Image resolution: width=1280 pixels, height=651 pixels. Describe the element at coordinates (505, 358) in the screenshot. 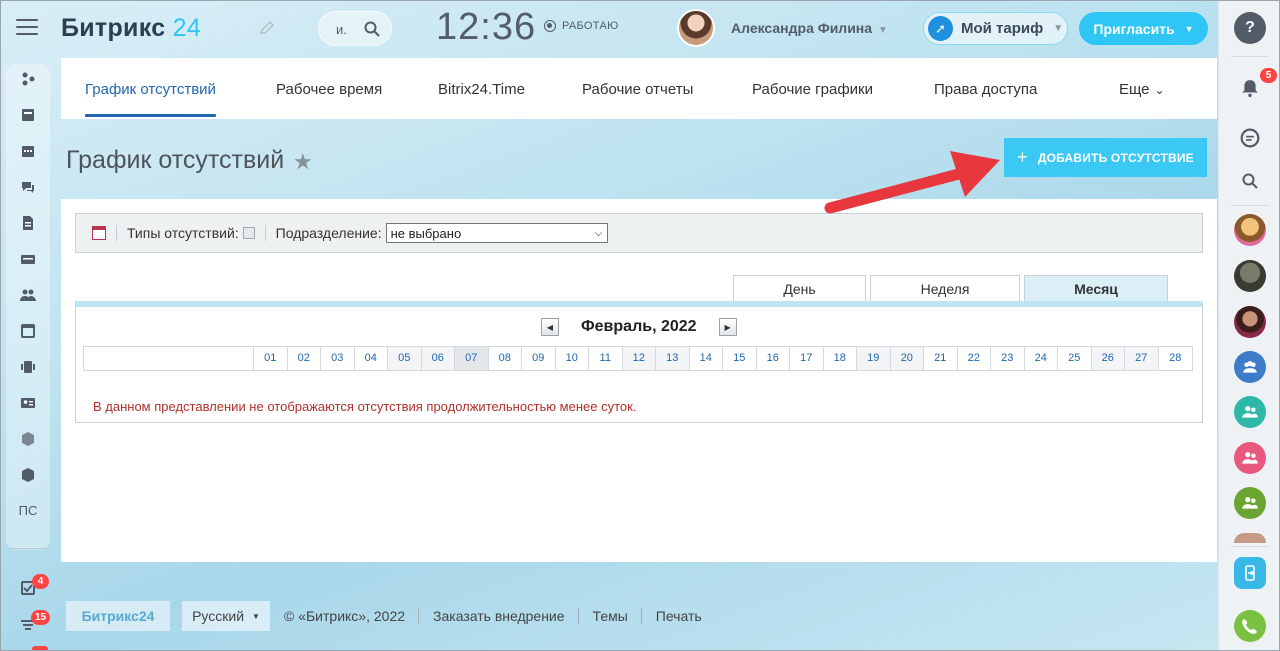

I see `day-cell: 08` at that location.